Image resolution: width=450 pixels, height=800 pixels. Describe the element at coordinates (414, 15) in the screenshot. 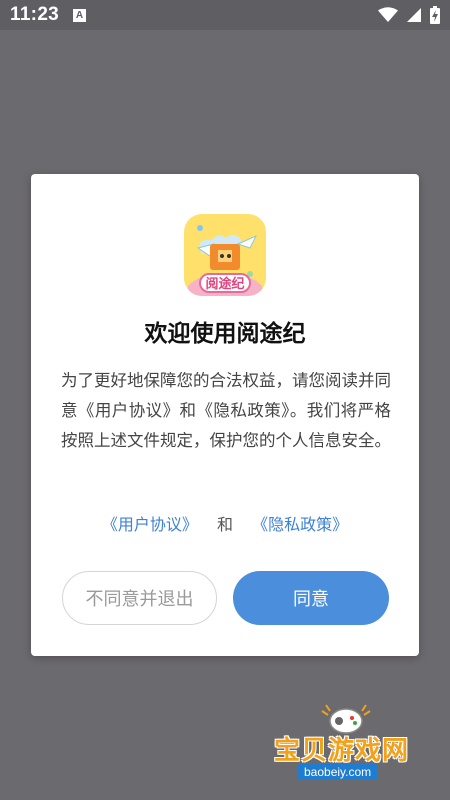

I see `signal-icon` at that location.